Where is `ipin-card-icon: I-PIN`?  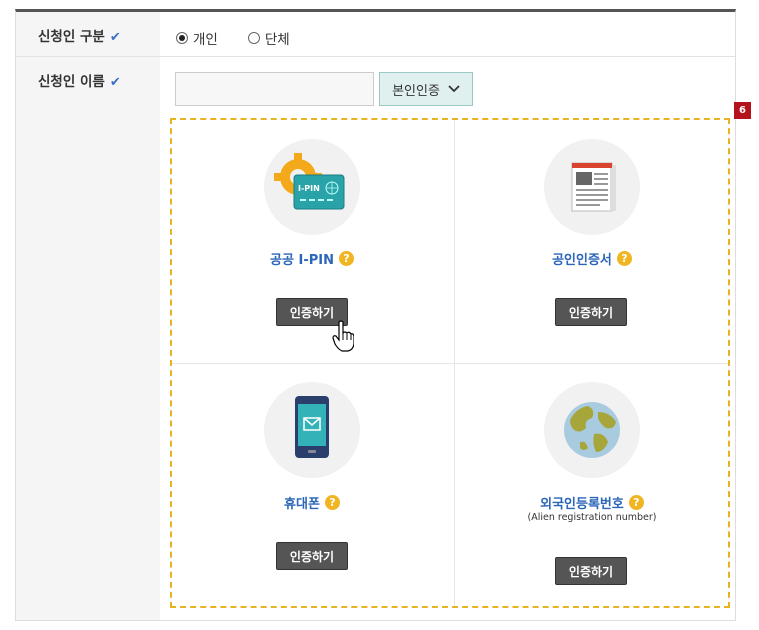
ipin-card-icon: I-PIN is located at coordinates (312, 187).